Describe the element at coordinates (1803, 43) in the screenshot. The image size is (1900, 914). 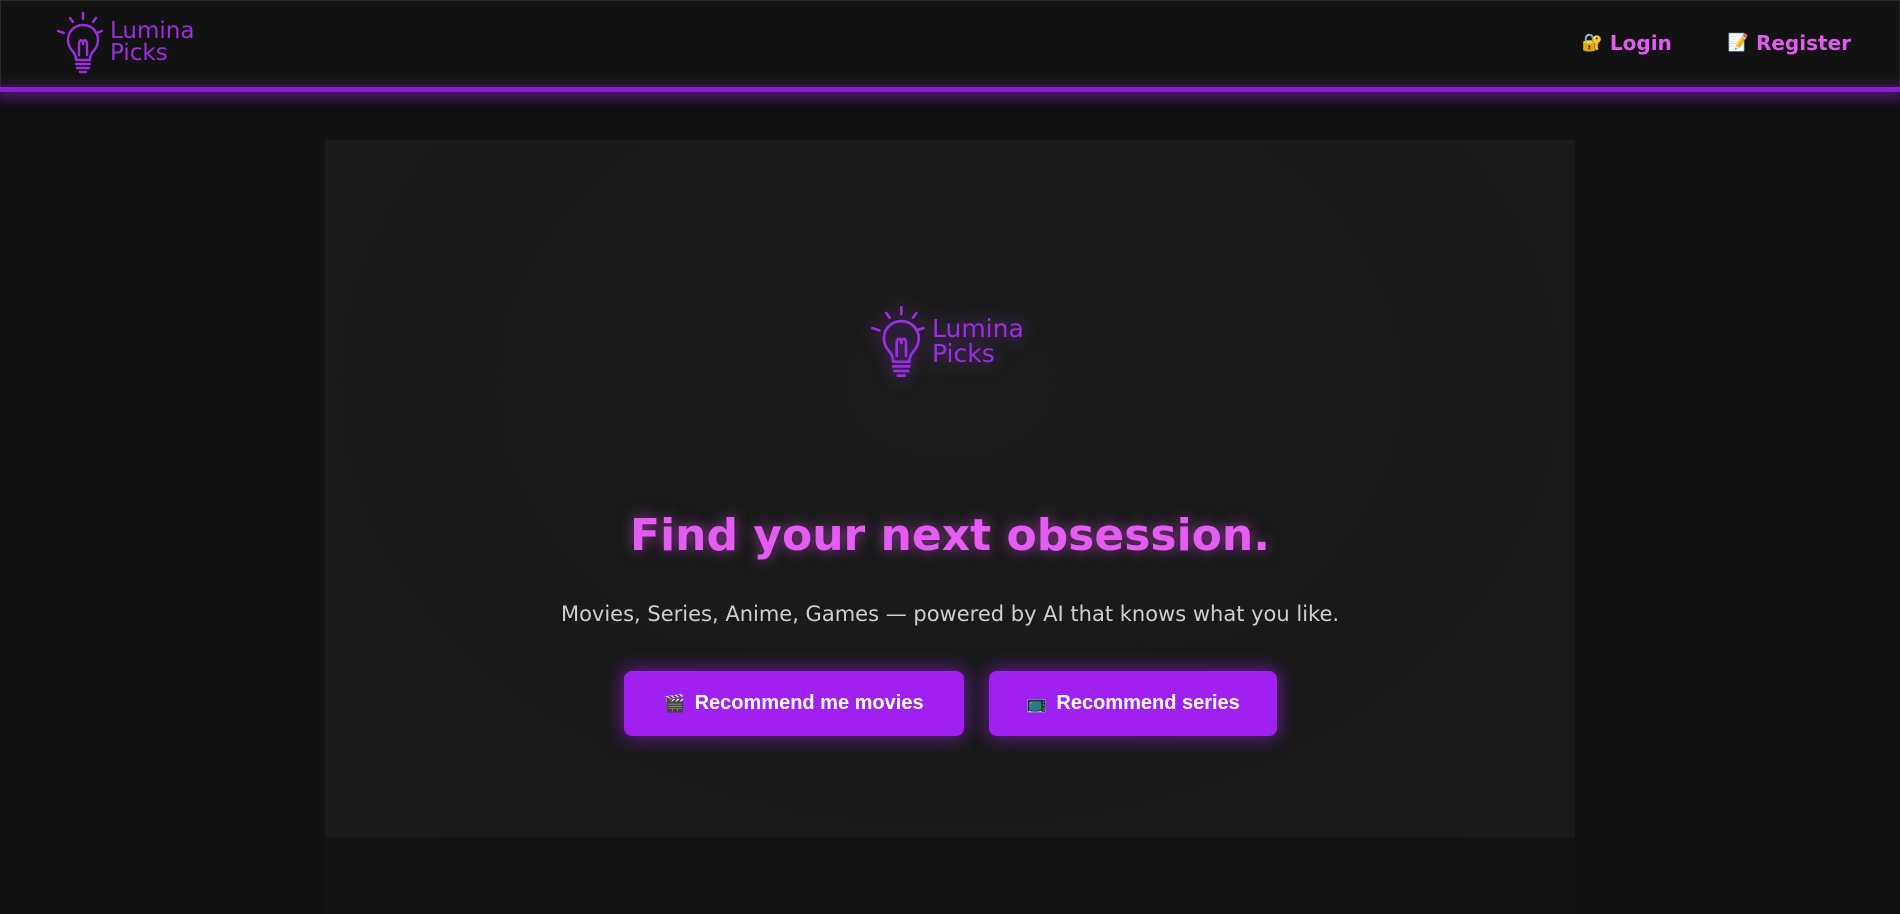
I see `register-label: Register` at that location.